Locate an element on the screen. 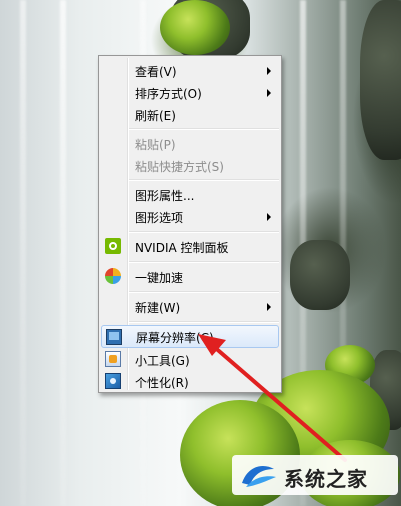 This screenshot has width=401, height=506. menu-item-label: 小工具(G) is located at coordinates (162, 361).